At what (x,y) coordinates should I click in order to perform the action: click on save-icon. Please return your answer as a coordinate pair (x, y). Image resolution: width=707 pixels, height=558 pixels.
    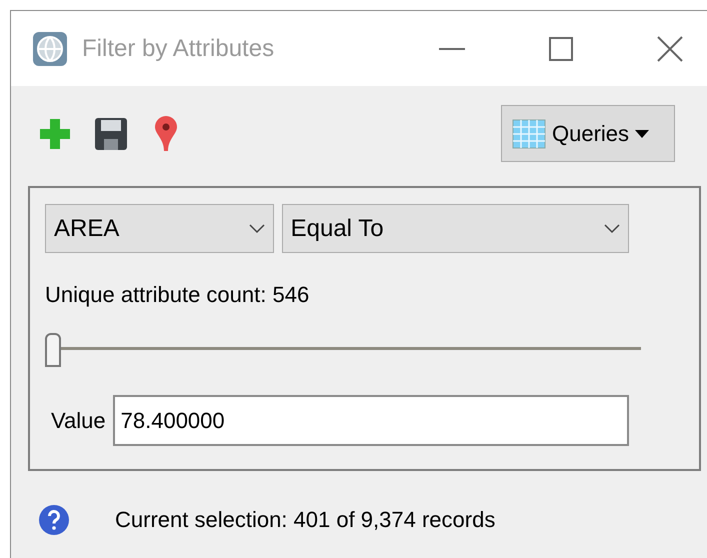
    Looking at the image, I should click on (111, 133).